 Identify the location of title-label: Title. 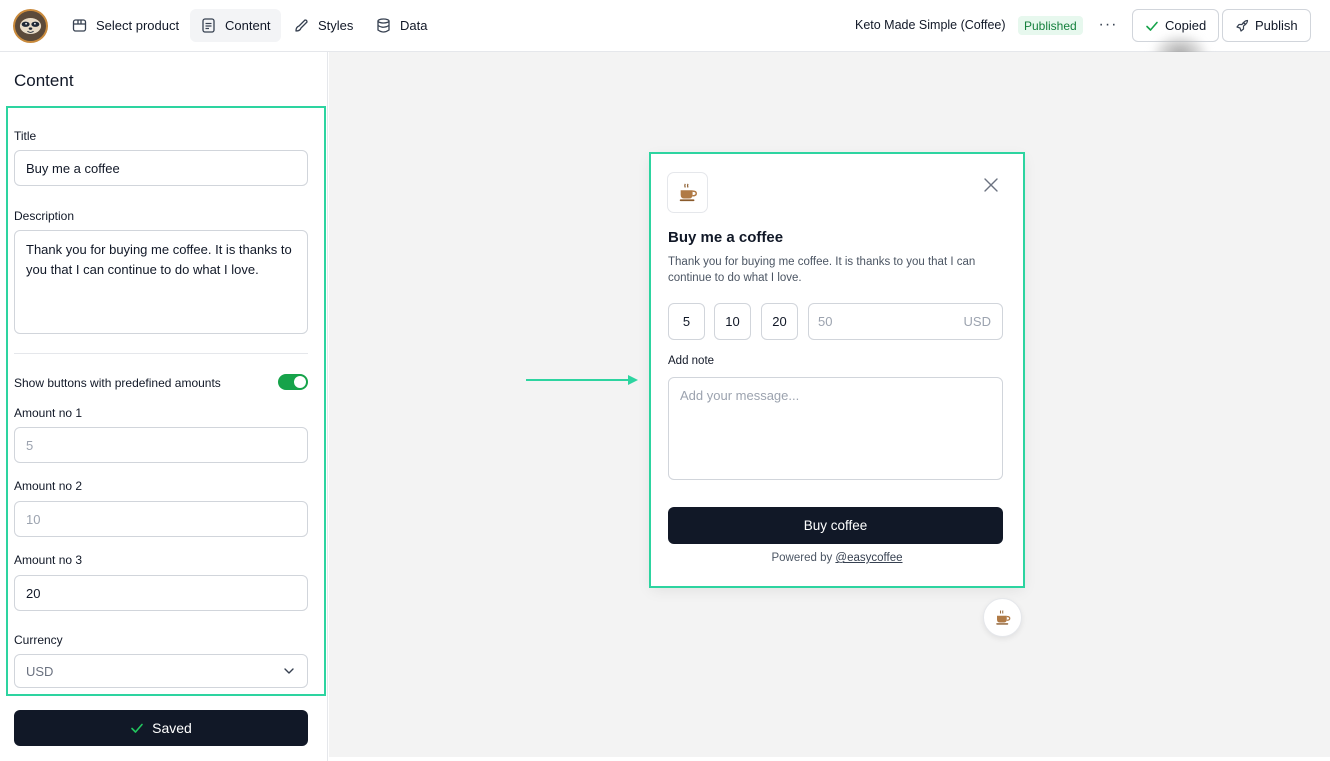
(25, 136).